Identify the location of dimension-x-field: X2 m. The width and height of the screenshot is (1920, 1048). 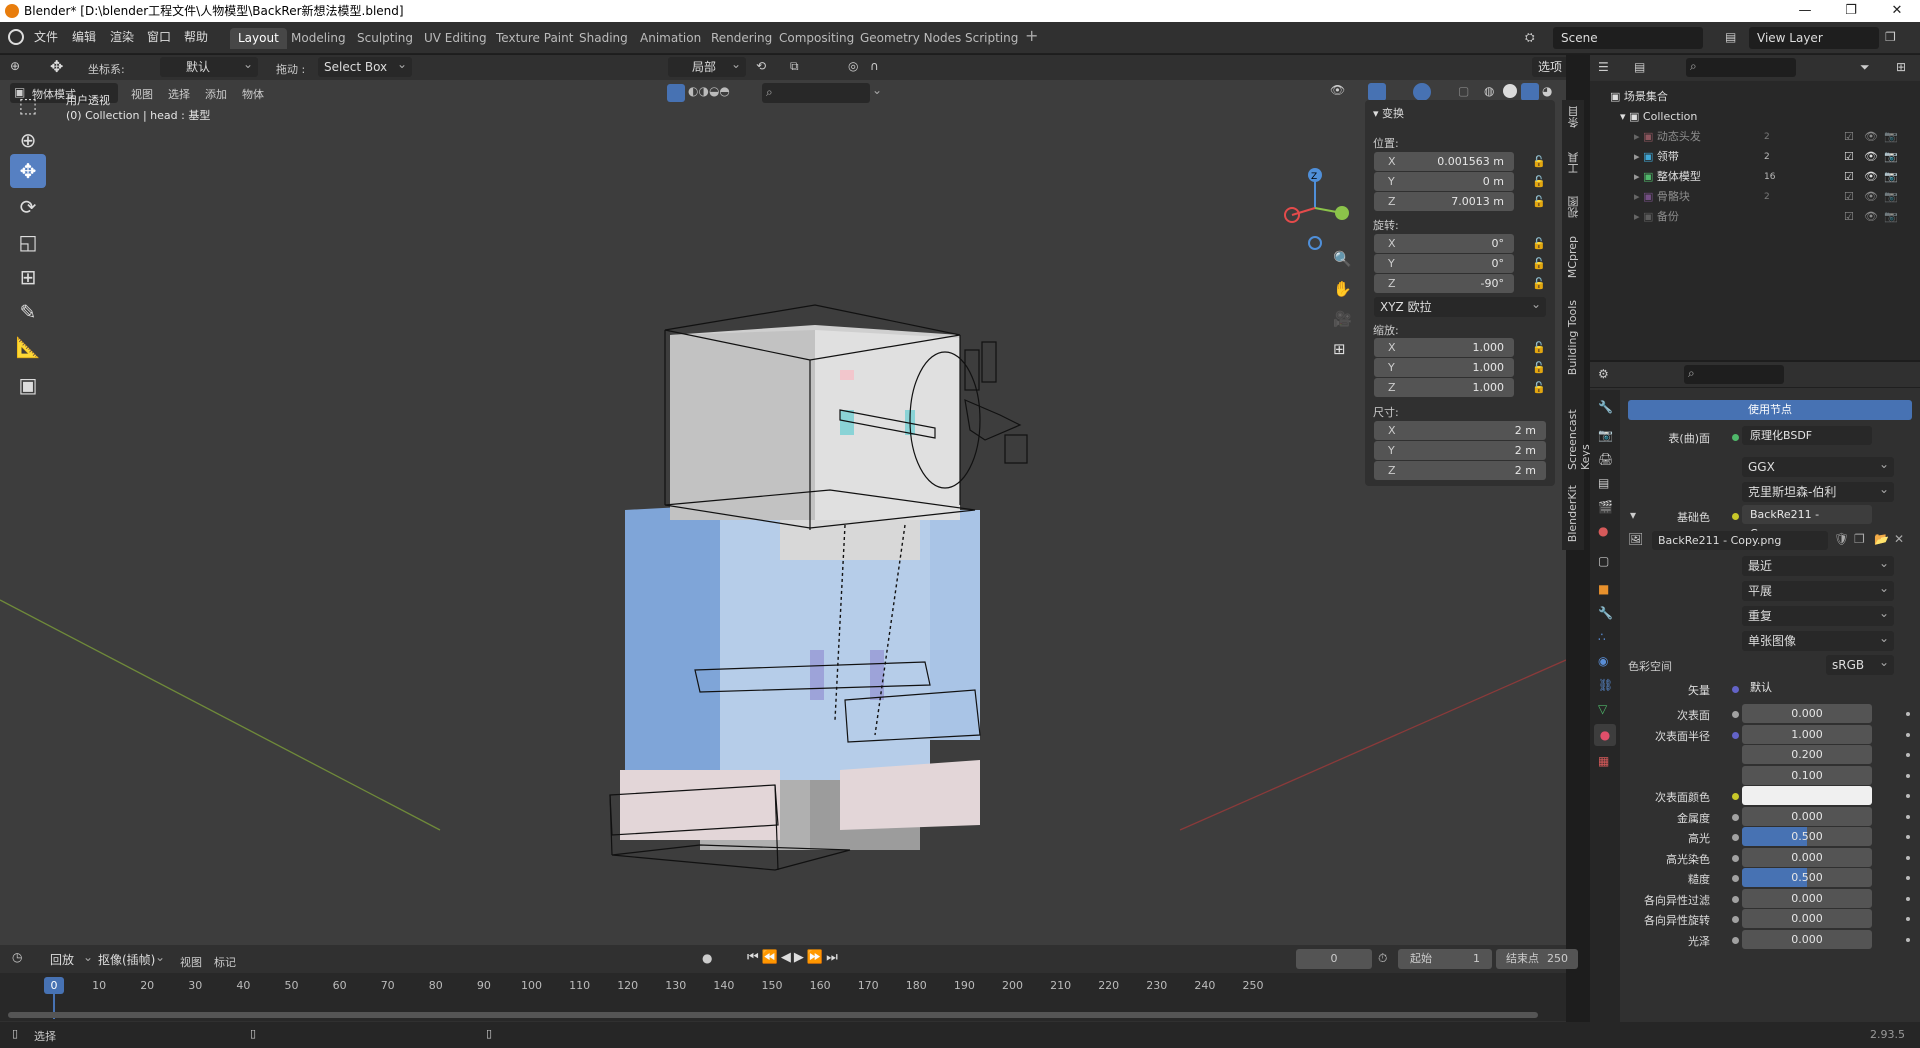
(1460, 430).